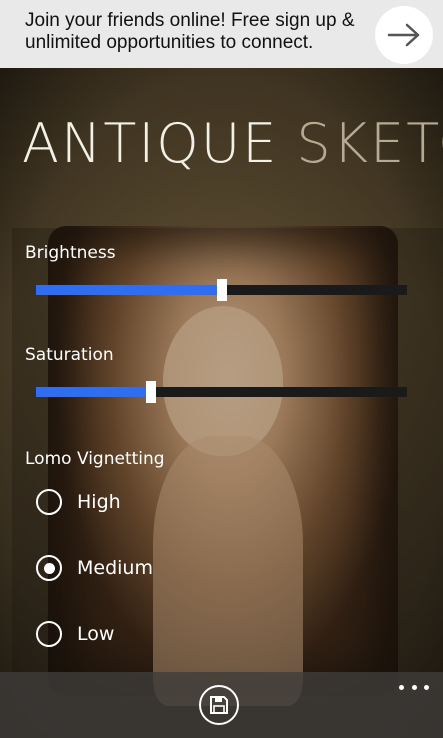  Describe the element at coordinates (95, 634) in the screenshot. I see `radio-low-label: Low` at that location.